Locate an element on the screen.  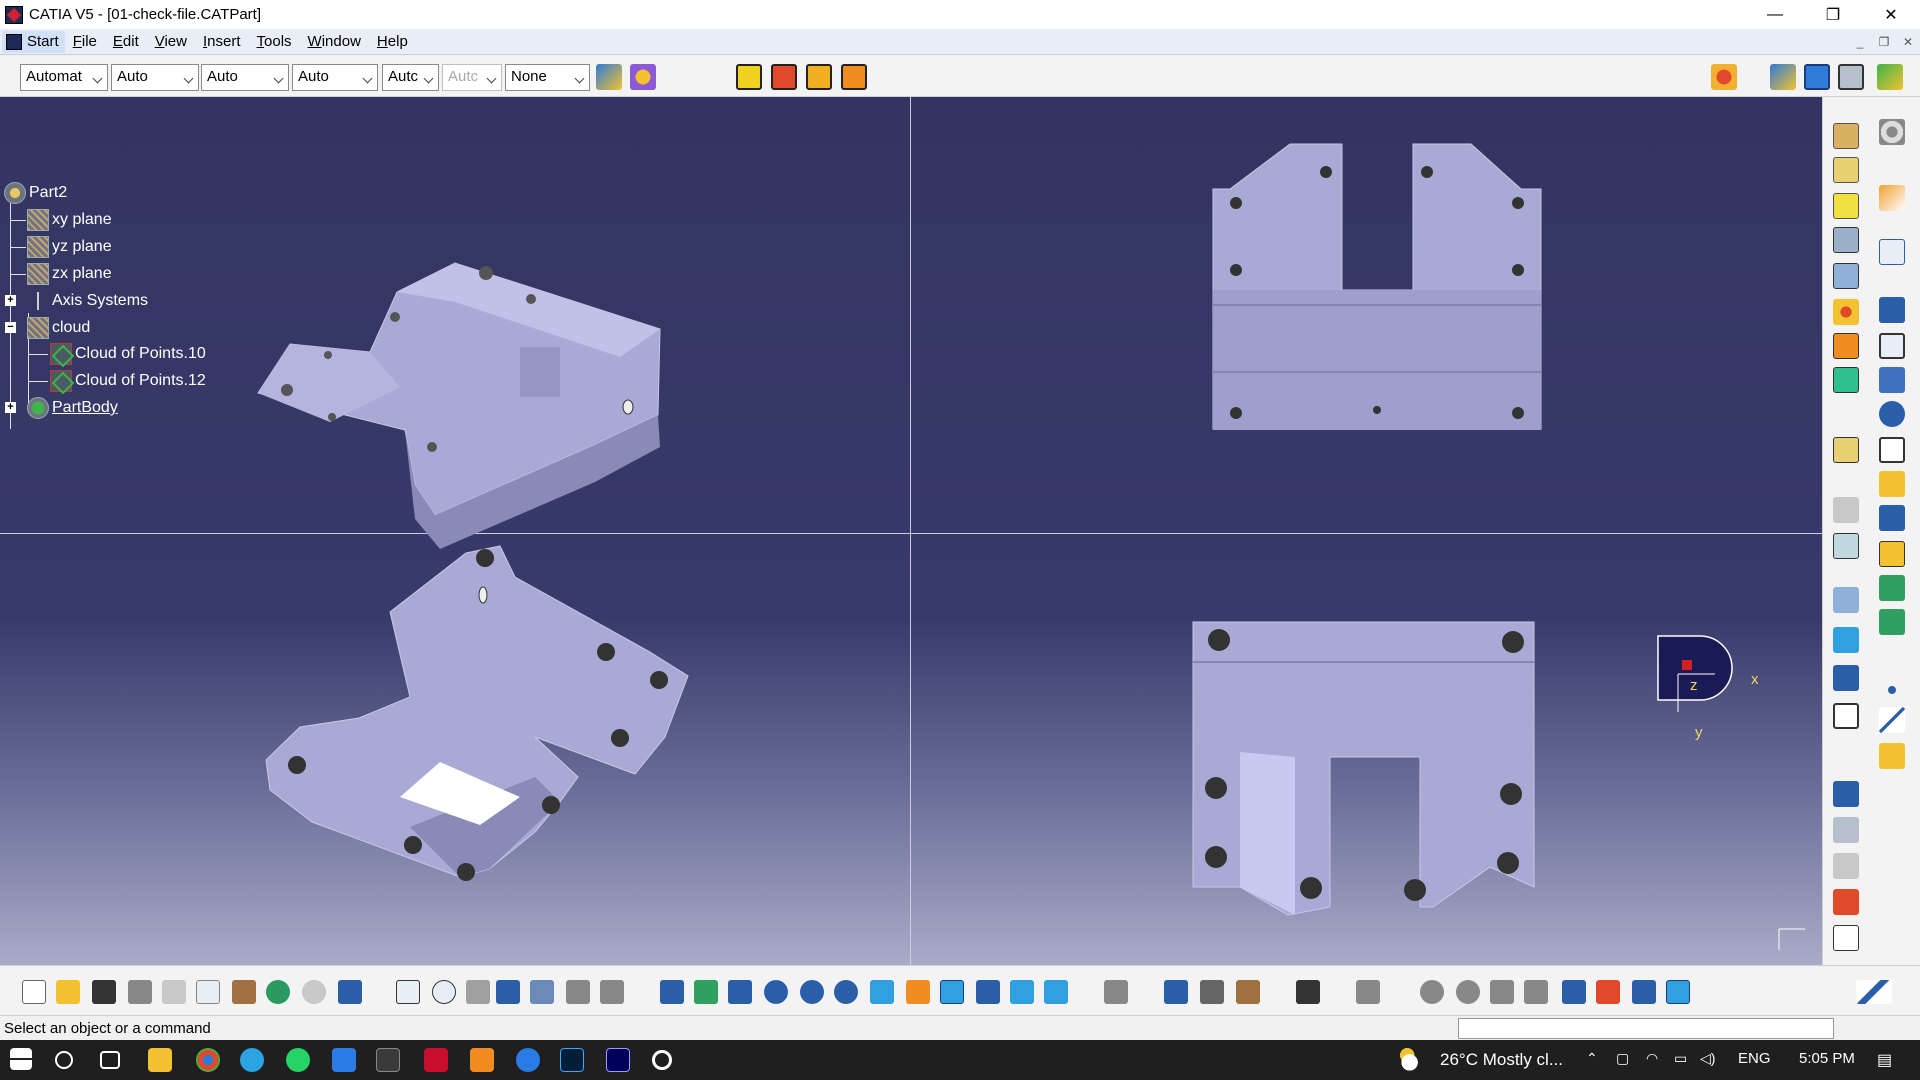
pad-icon is located at coordinates (1846, 136).